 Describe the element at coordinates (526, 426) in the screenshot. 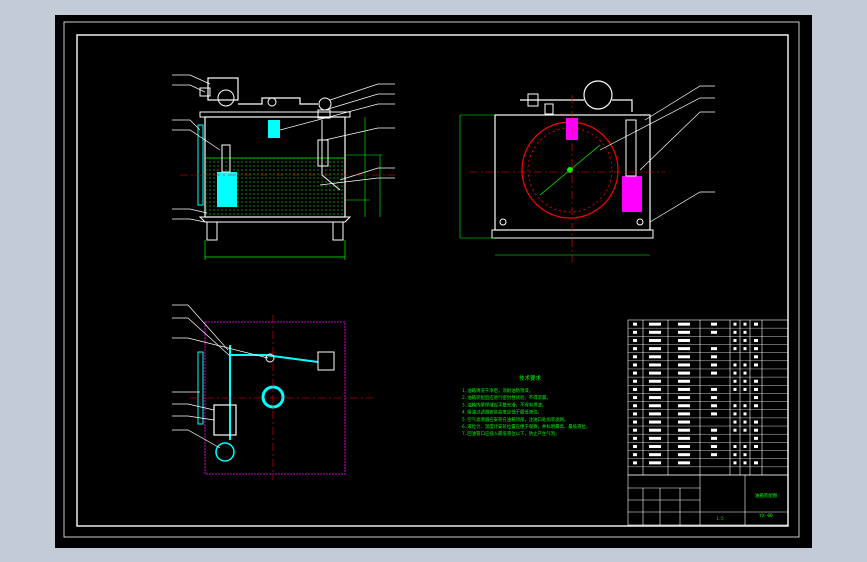

I see `technical-note: 6.液位计、温度计安装位置应便于观察，并标明最高、最低液位。` at that location.